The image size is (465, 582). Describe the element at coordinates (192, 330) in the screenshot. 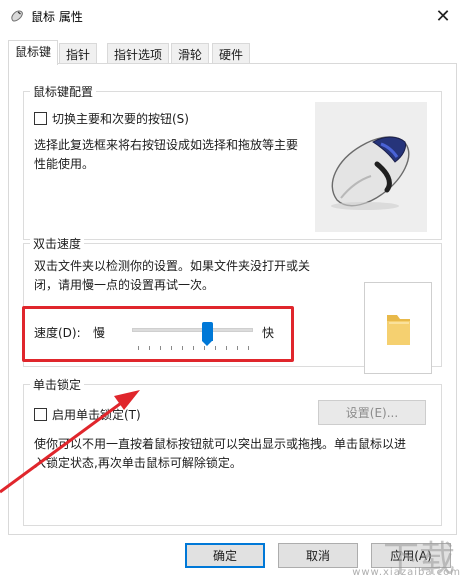

I see `slider-track` at that location.